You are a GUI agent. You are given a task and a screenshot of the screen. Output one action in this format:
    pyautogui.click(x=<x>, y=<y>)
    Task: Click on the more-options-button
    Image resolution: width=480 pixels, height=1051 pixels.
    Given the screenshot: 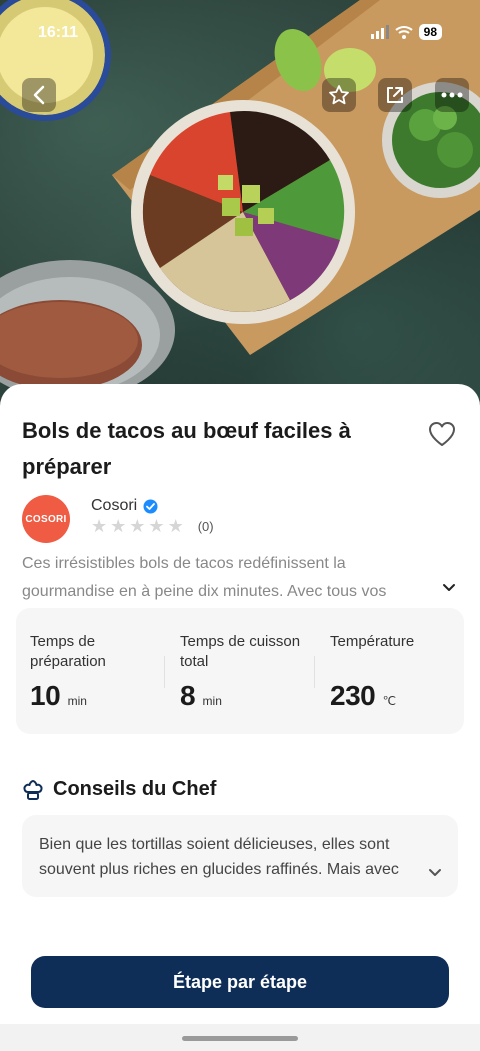 What is the action you would take?
    pyautogui.click(x=452, y=95)
    